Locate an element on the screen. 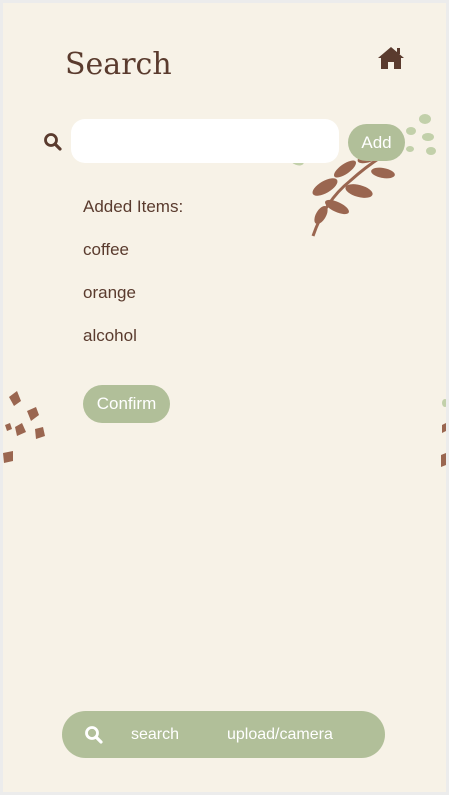  leaf-decoration-left is located at coordinates (24, 427).